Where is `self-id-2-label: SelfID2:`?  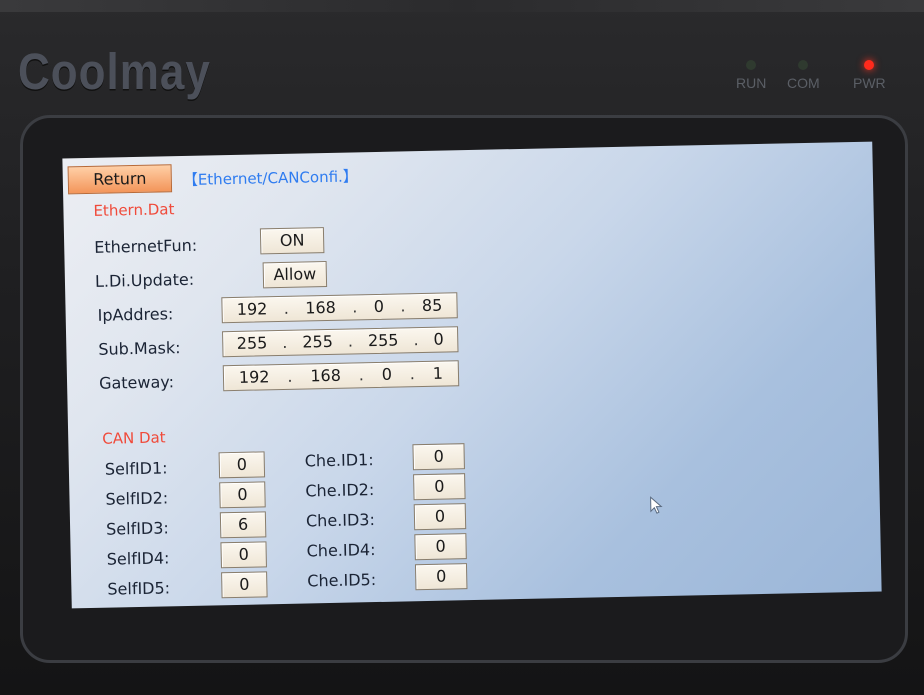
self-id-2-label: SelfID2: is located at coordinates (137, 498).